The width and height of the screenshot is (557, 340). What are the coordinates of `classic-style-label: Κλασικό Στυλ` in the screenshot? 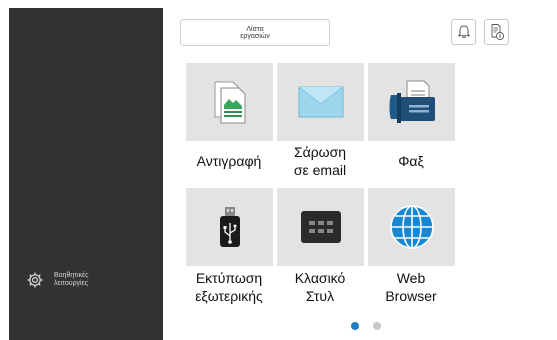 It's located at (320, 287).